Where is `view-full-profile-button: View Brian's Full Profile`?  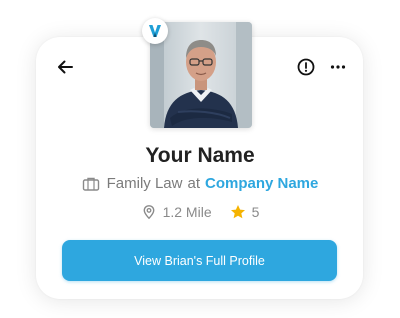
view-full-profile-button: View Brian's Full Profile is located at coordinates (199, 260).